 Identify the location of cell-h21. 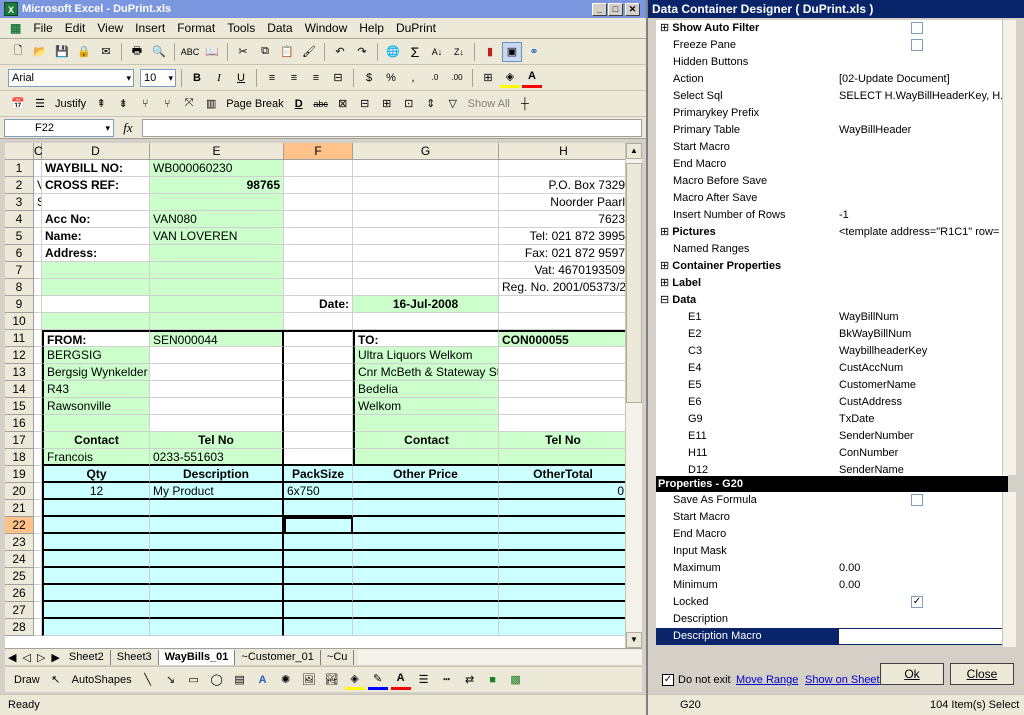
(562, 508).